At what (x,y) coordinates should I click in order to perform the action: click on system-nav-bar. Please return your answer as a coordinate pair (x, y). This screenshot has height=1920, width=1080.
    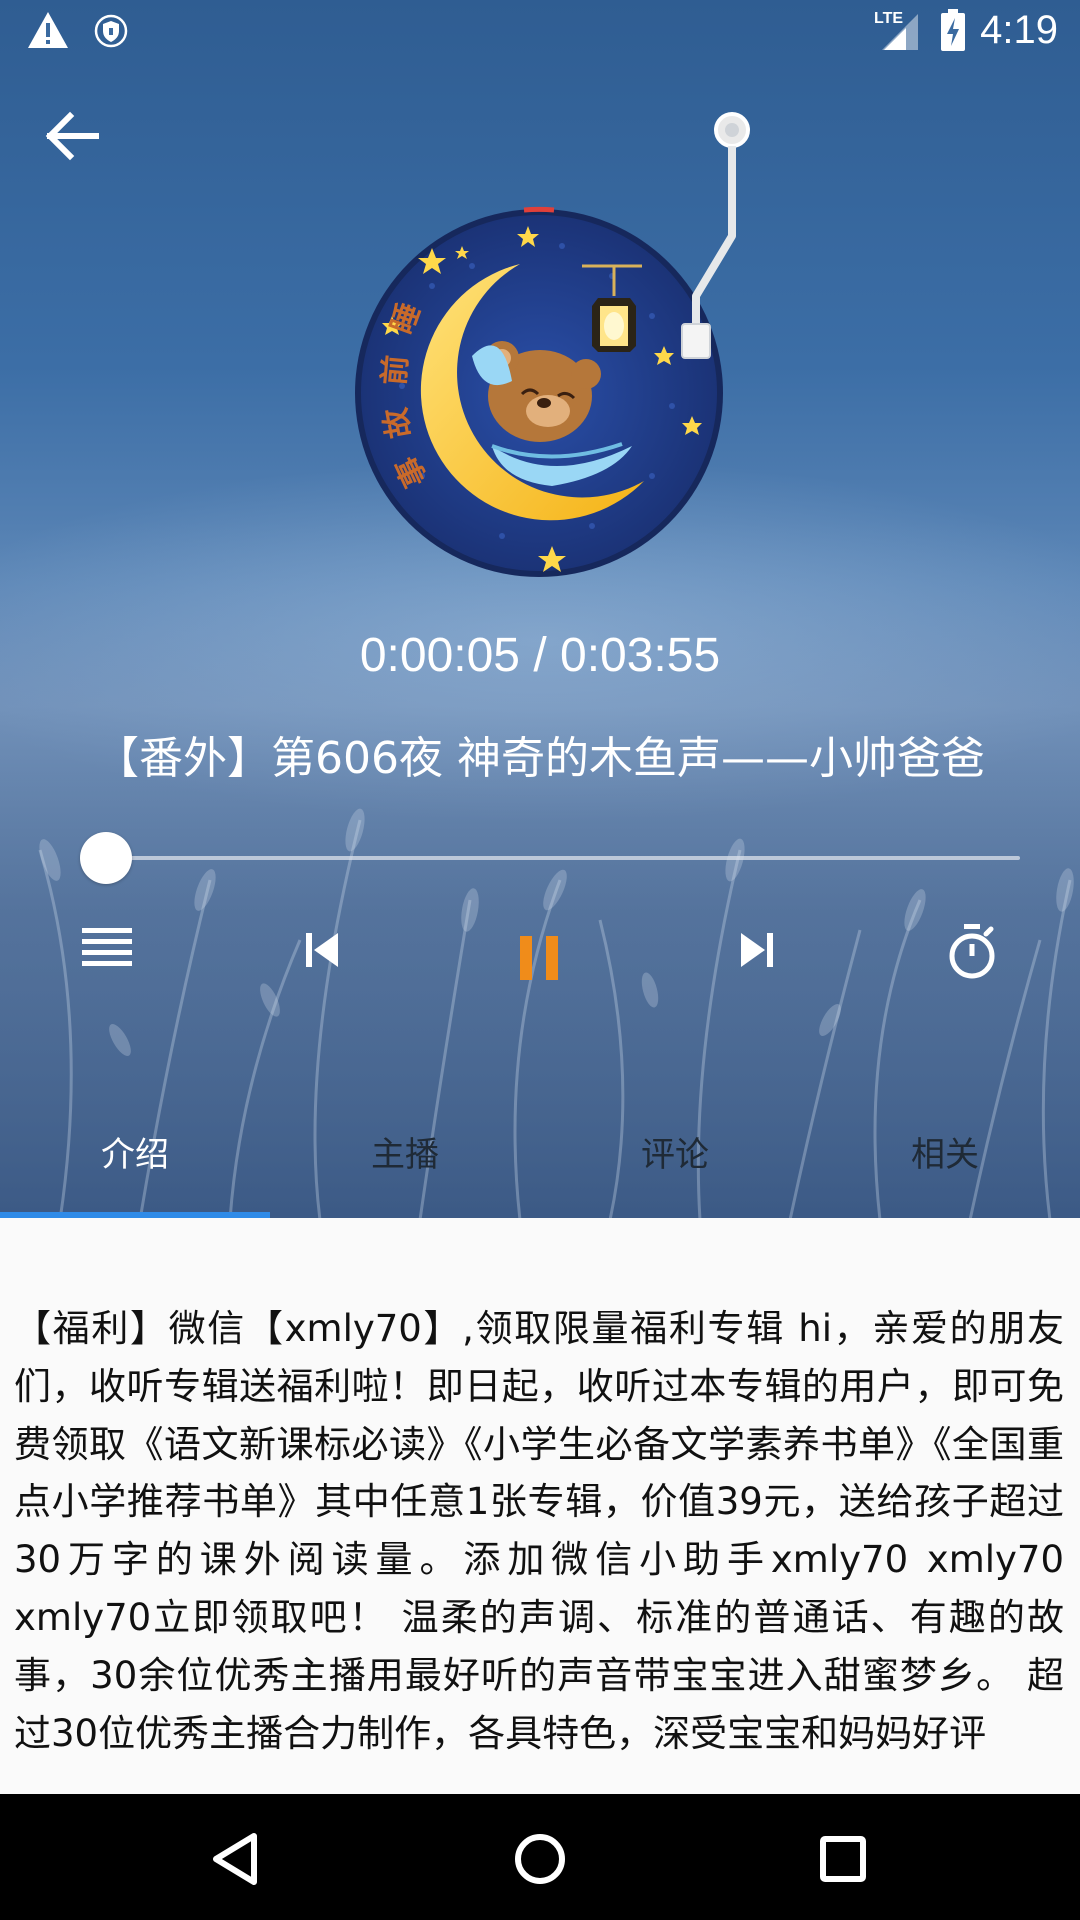
    Looking at the image, I should click on (540, 1857).